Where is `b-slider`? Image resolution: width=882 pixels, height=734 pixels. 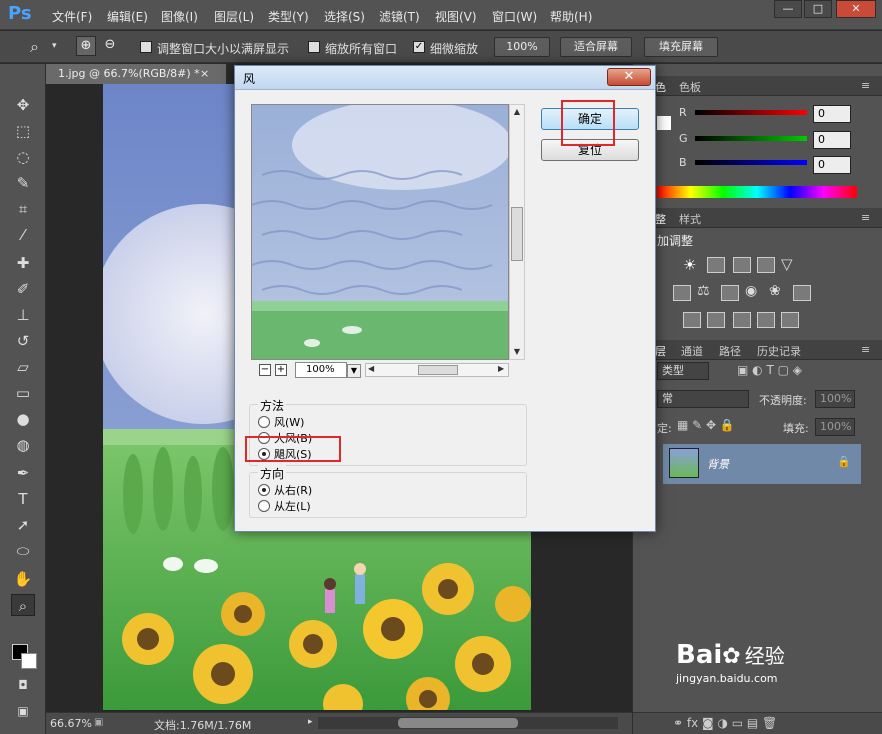 b-slider is located at coordinates (751, 162).